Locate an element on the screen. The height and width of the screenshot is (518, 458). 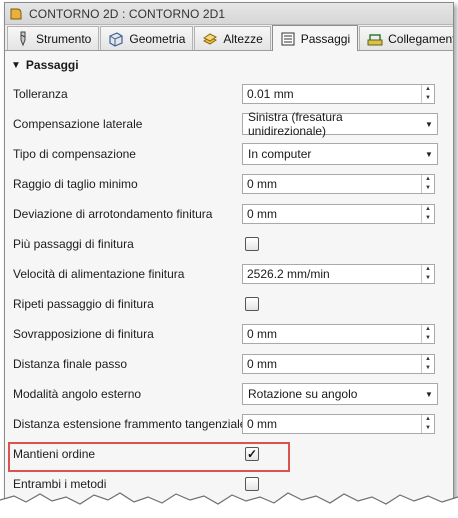
finishing-feedrate-input: 2526.2 mm/min ▲ ▼ is located at coordinates (338, 274).